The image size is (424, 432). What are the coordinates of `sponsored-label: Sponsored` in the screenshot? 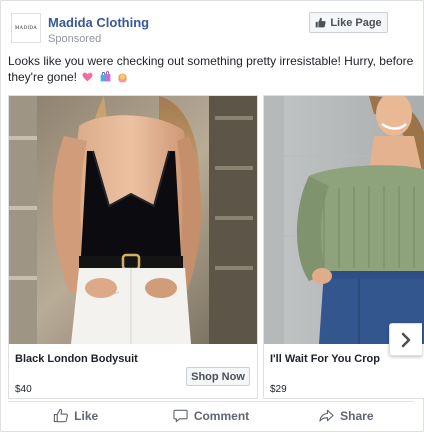 It's located at (74, 39).